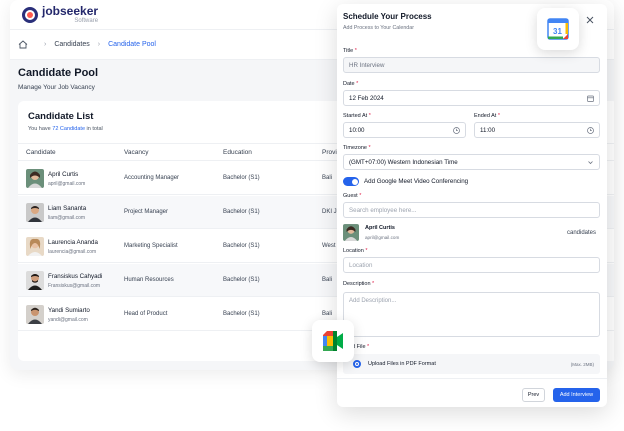 The image size is (624, 431). What do you see at coordinates (488, 130) in the screenshot?
I see `ended-at-value: 11:00` at bounding box center [488, 130].